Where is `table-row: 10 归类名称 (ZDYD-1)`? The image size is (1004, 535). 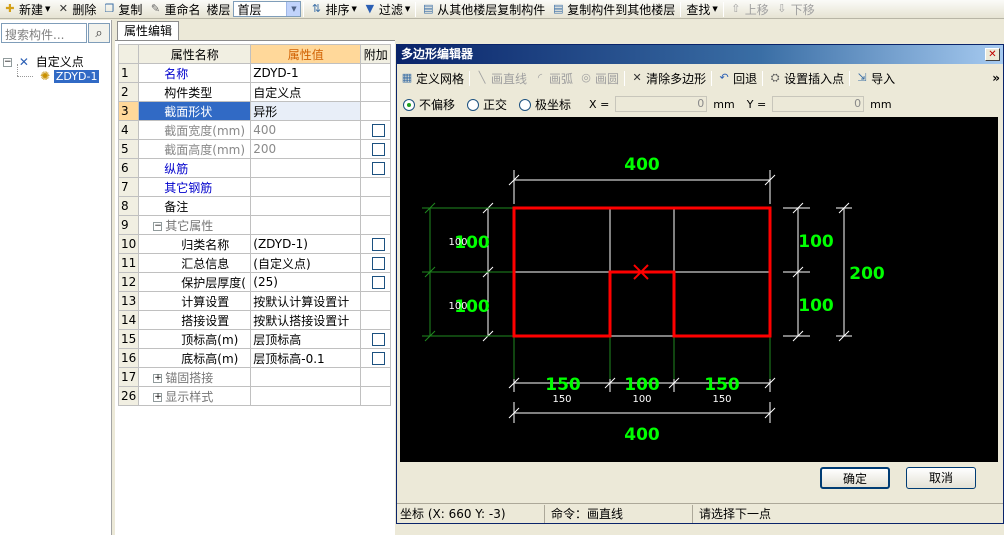
table-row: 10 归类名称 (ZDYD-1) is located at coordinates (254, 244).